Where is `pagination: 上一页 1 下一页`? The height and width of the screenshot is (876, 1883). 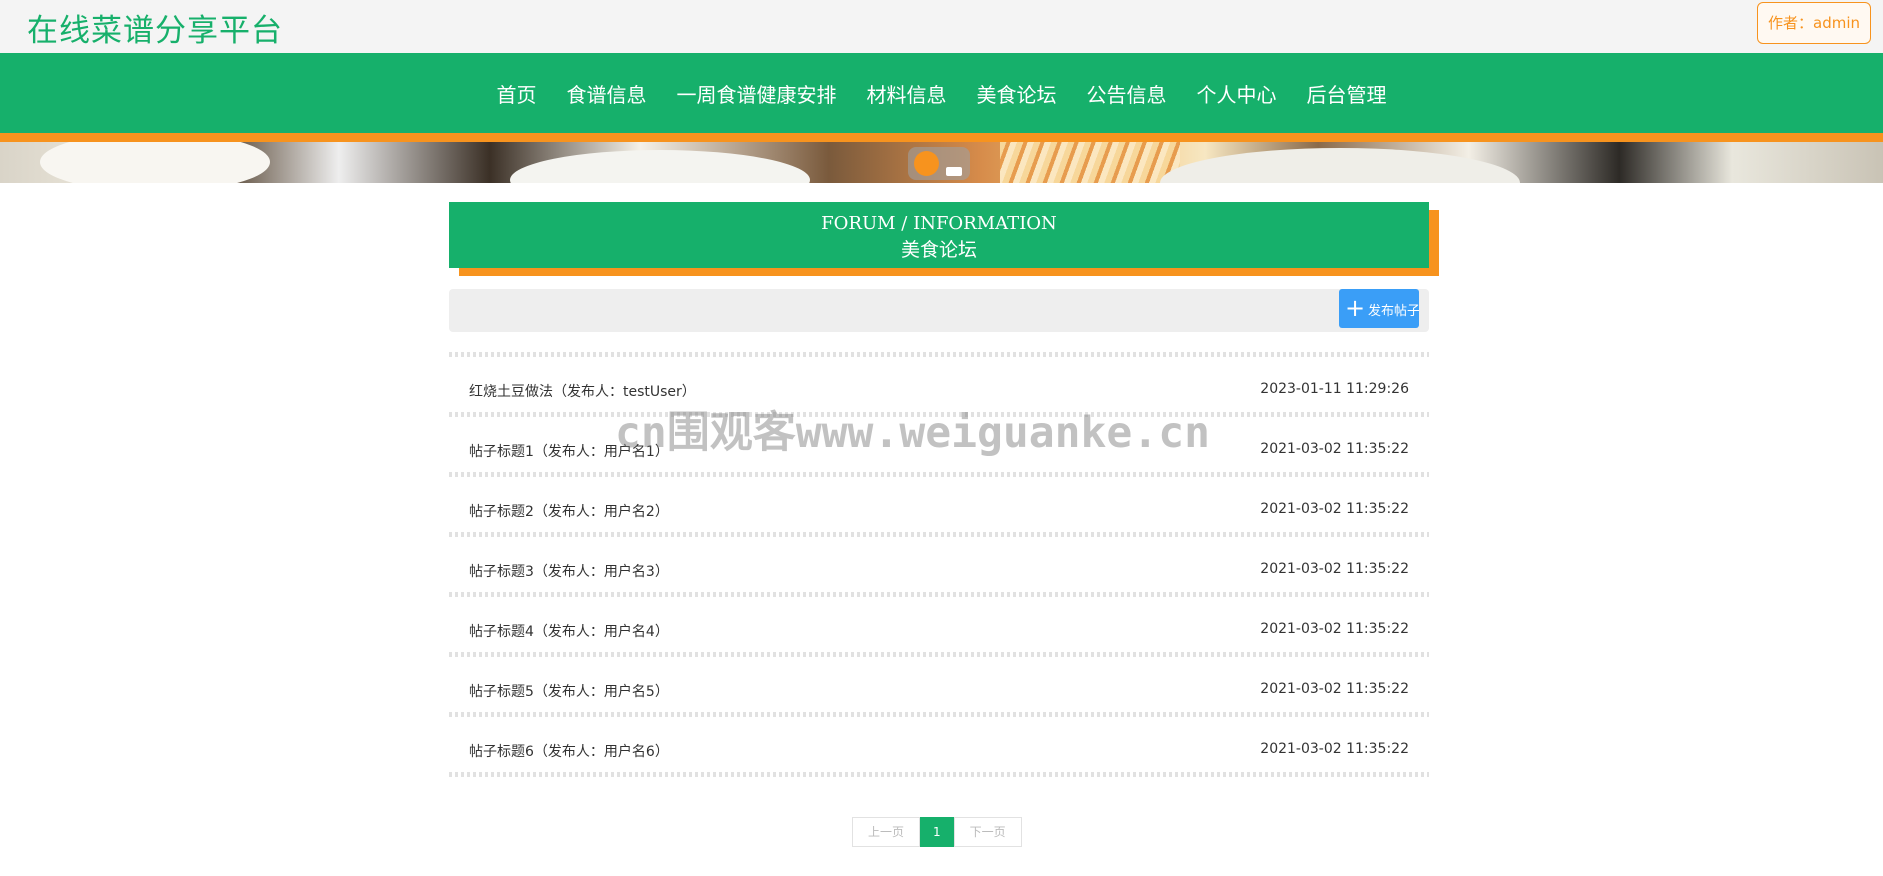 pagination: 上一页 1 下一页 is located at coordinates (937, 832).